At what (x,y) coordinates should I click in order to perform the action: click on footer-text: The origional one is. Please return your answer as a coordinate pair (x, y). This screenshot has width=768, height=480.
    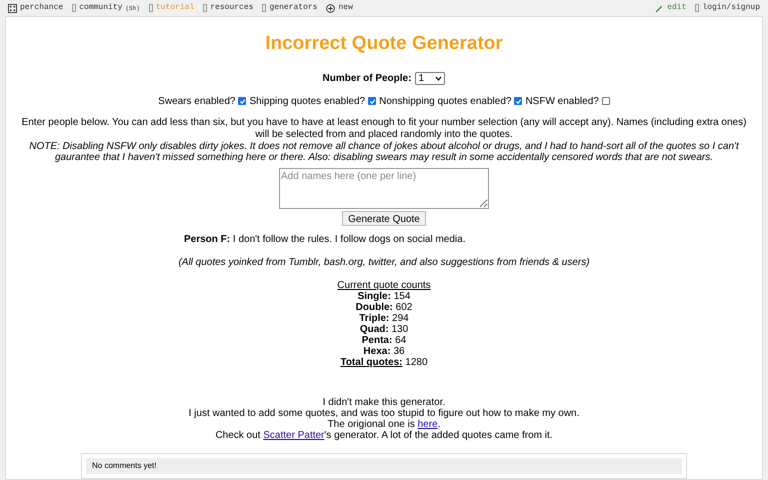
    Looking at the image, I should click on (372, 424).